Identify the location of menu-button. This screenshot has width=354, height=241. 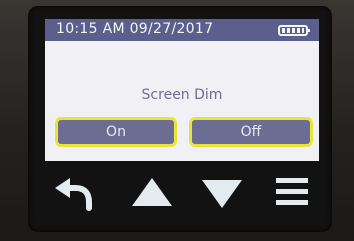
(292, 192).